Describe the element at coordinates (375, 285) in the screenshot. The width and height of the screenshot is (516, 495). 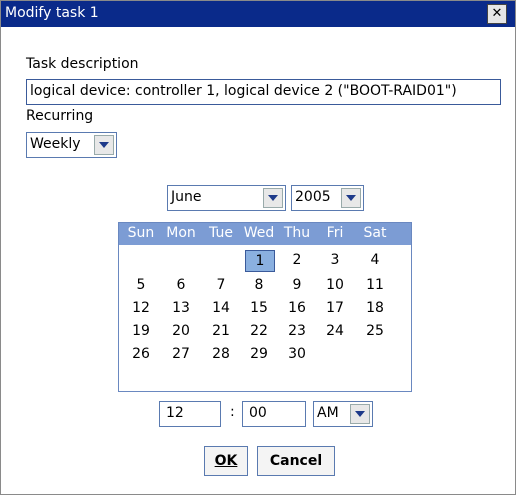
I see `calendar-day: 11` at that location.